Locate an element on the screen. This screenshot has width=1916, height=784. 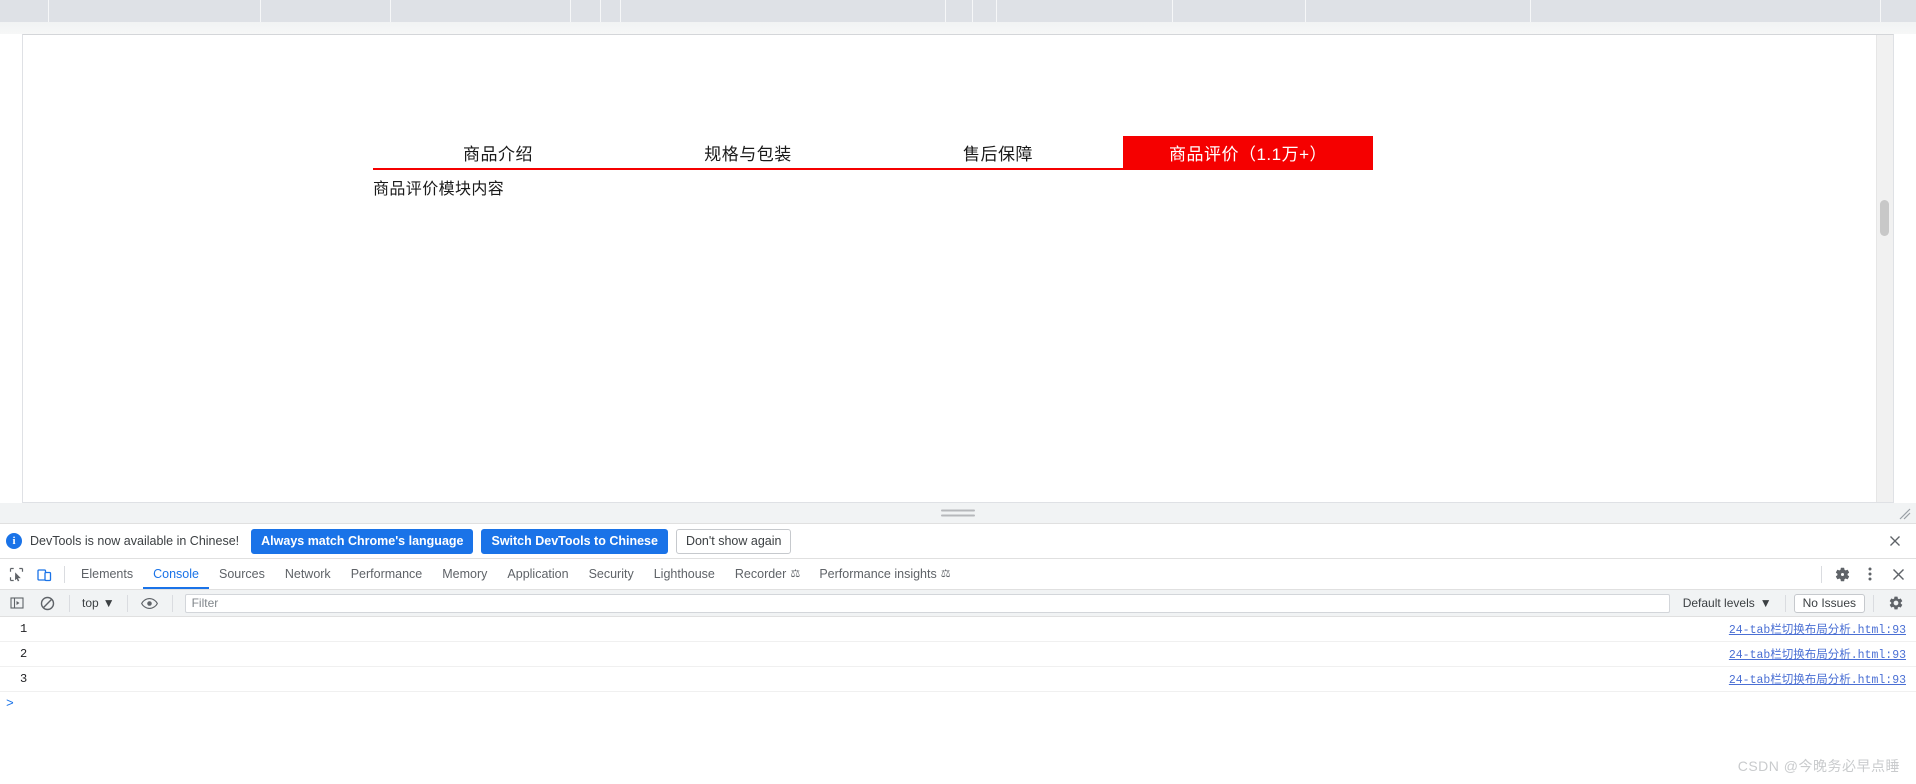
devtools-tab-console: Console is located at coordinates (176, 574).